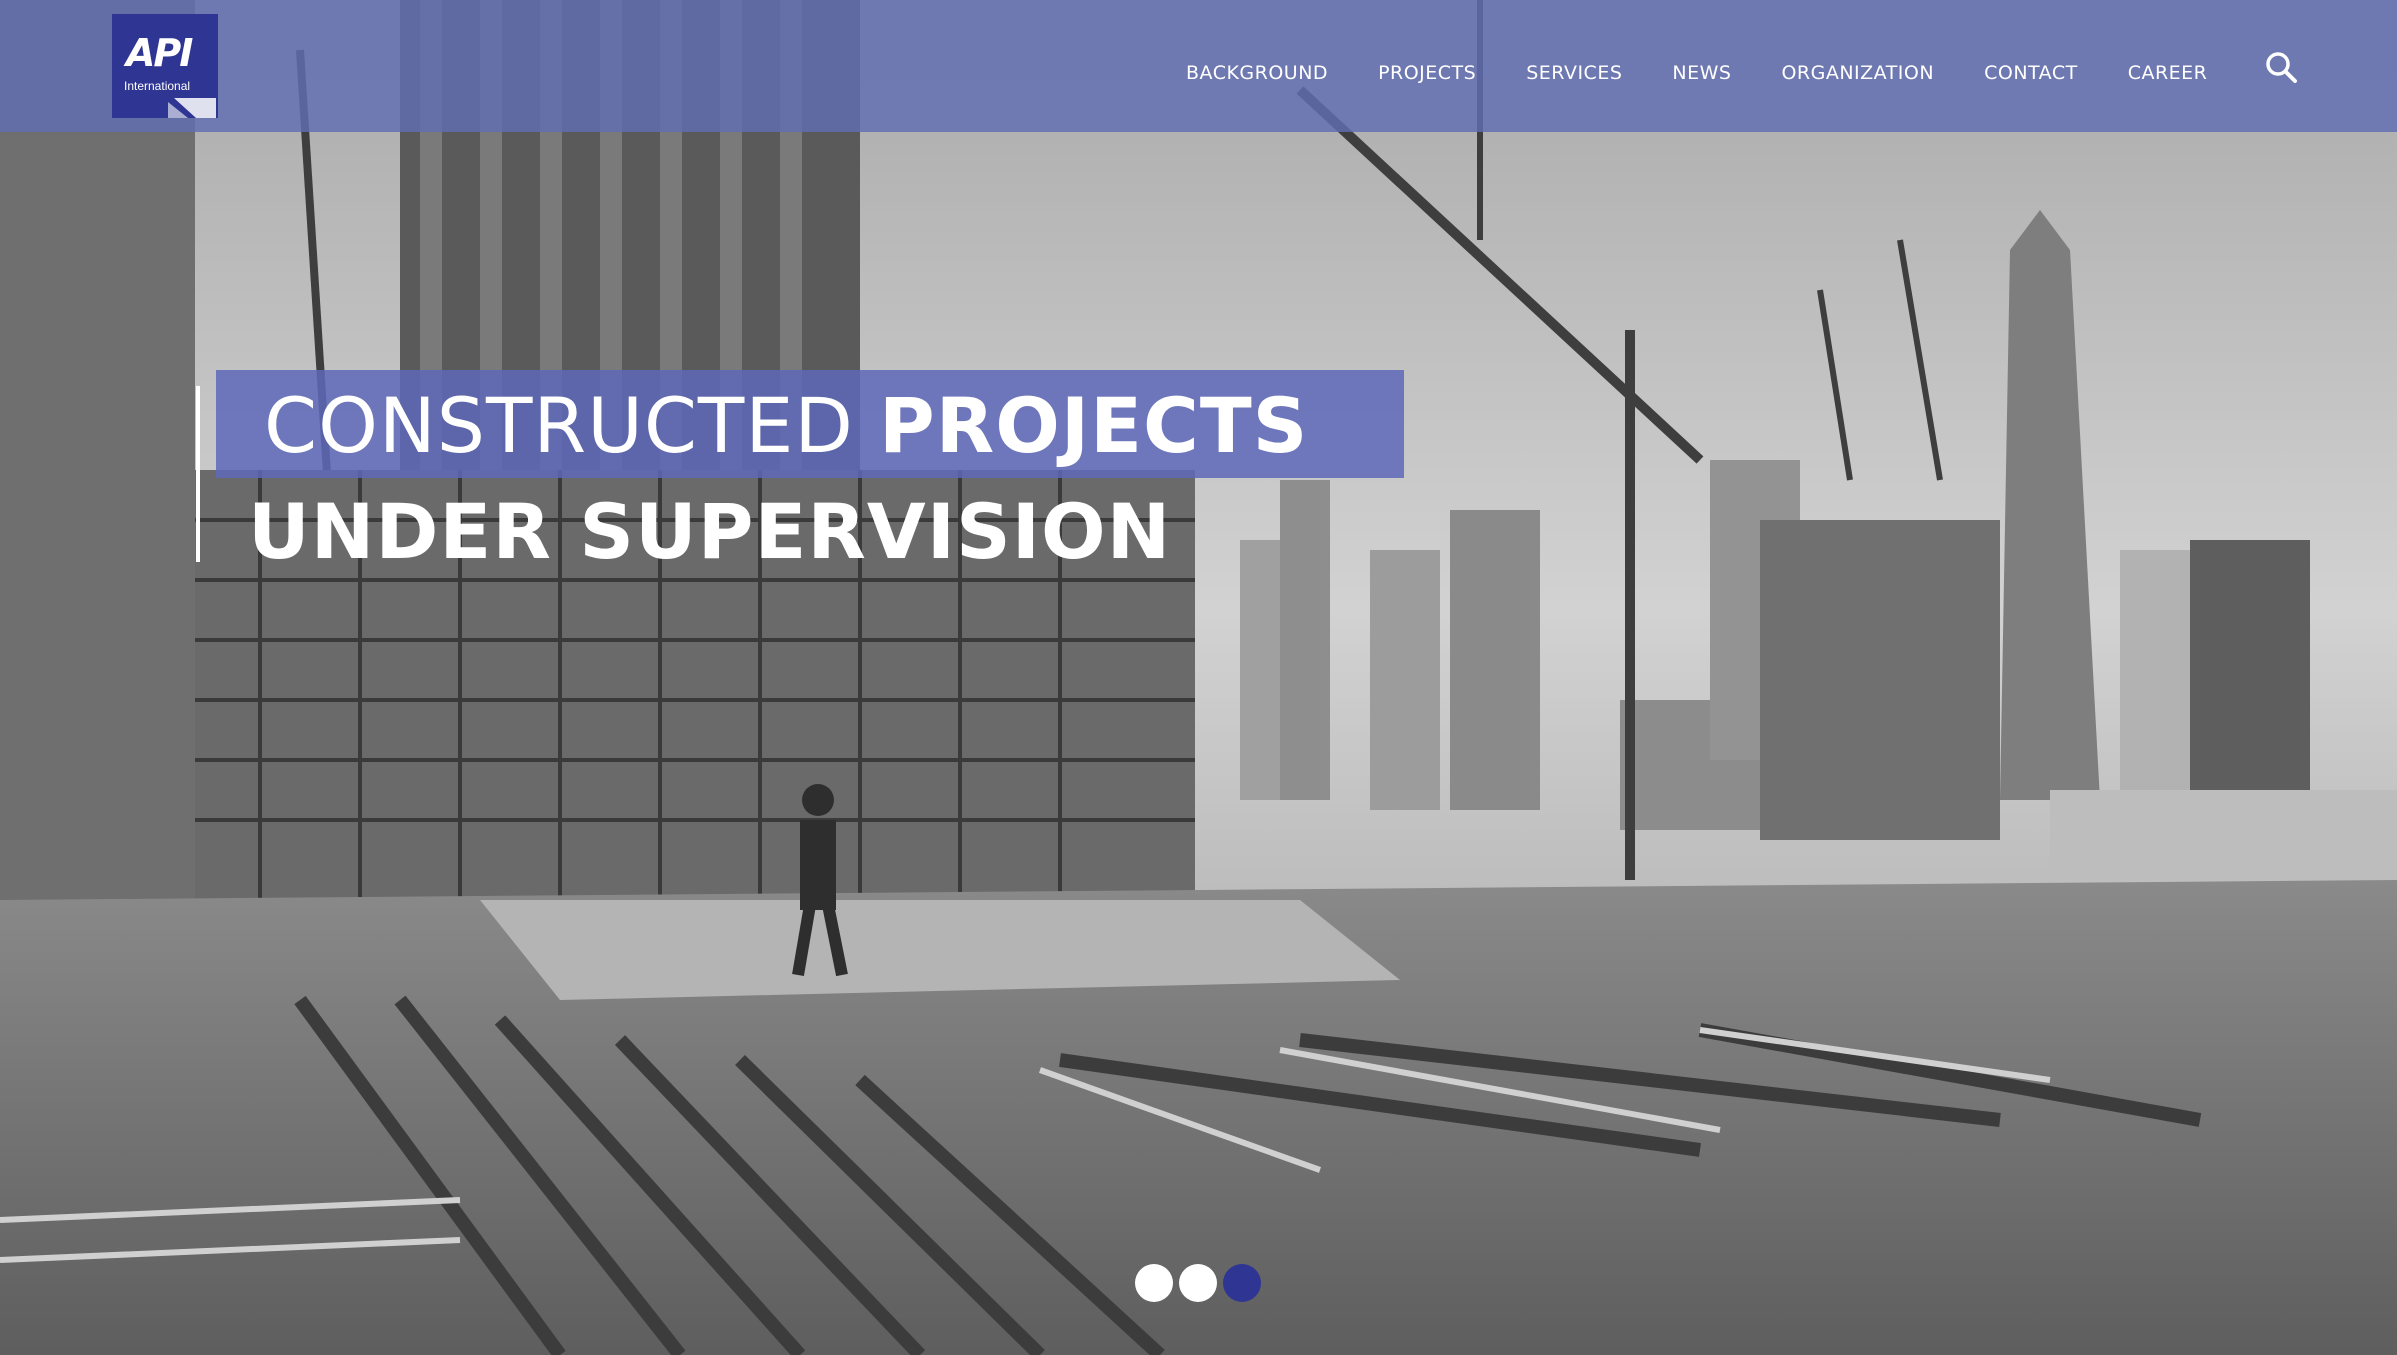 The height and width of the screenshot is (1355, 2397). Describe the element at coordinates (1701, 73) in the screenshot. I see `nav-news: NEWS` at that location.